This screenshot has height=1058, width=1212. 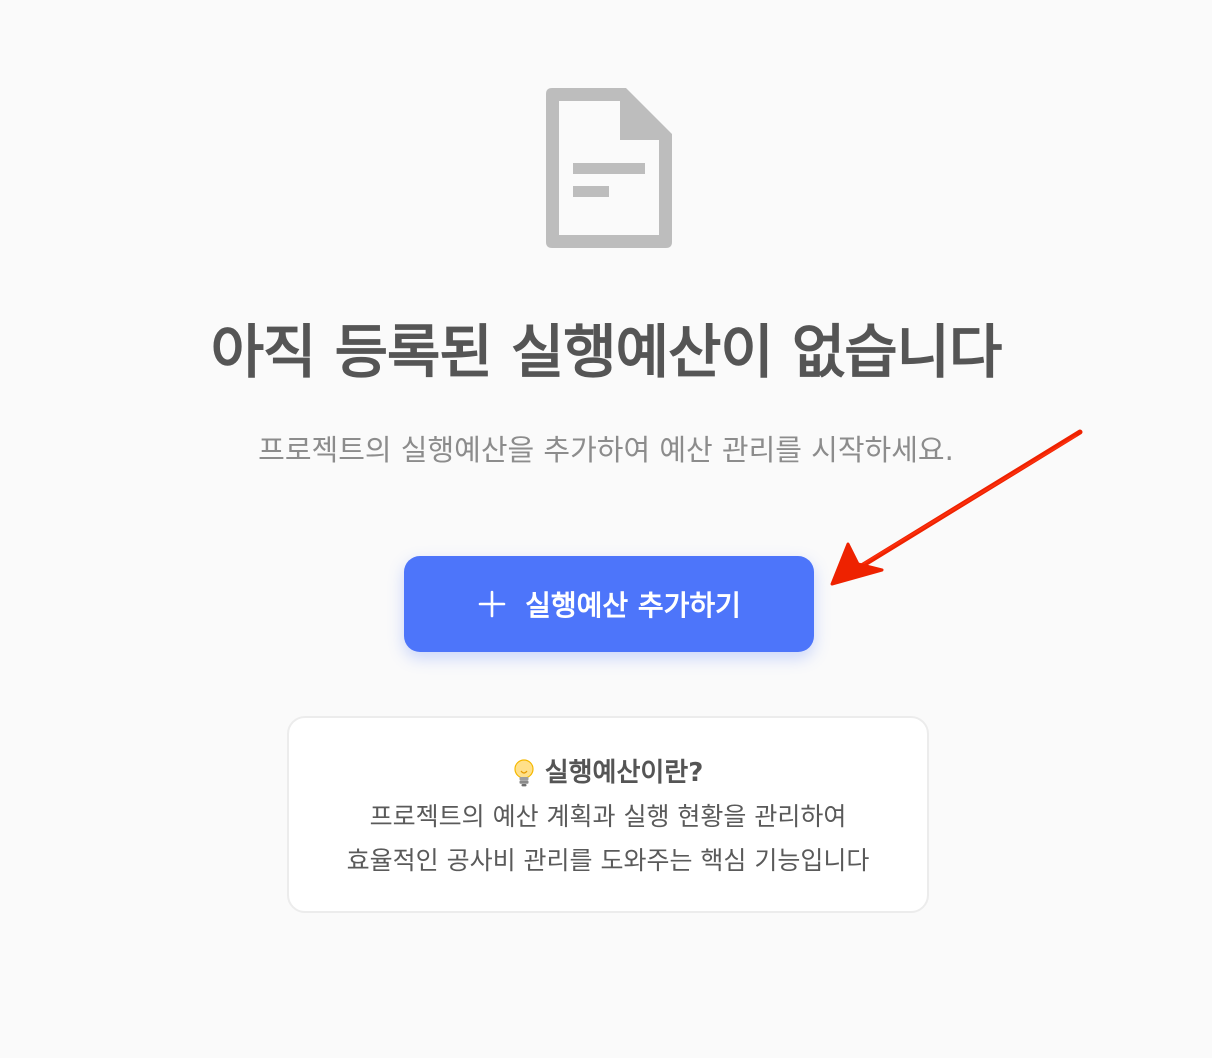 I want to click on add-budget-button: 실행예산 추가하기, so click(x=609, y=604).